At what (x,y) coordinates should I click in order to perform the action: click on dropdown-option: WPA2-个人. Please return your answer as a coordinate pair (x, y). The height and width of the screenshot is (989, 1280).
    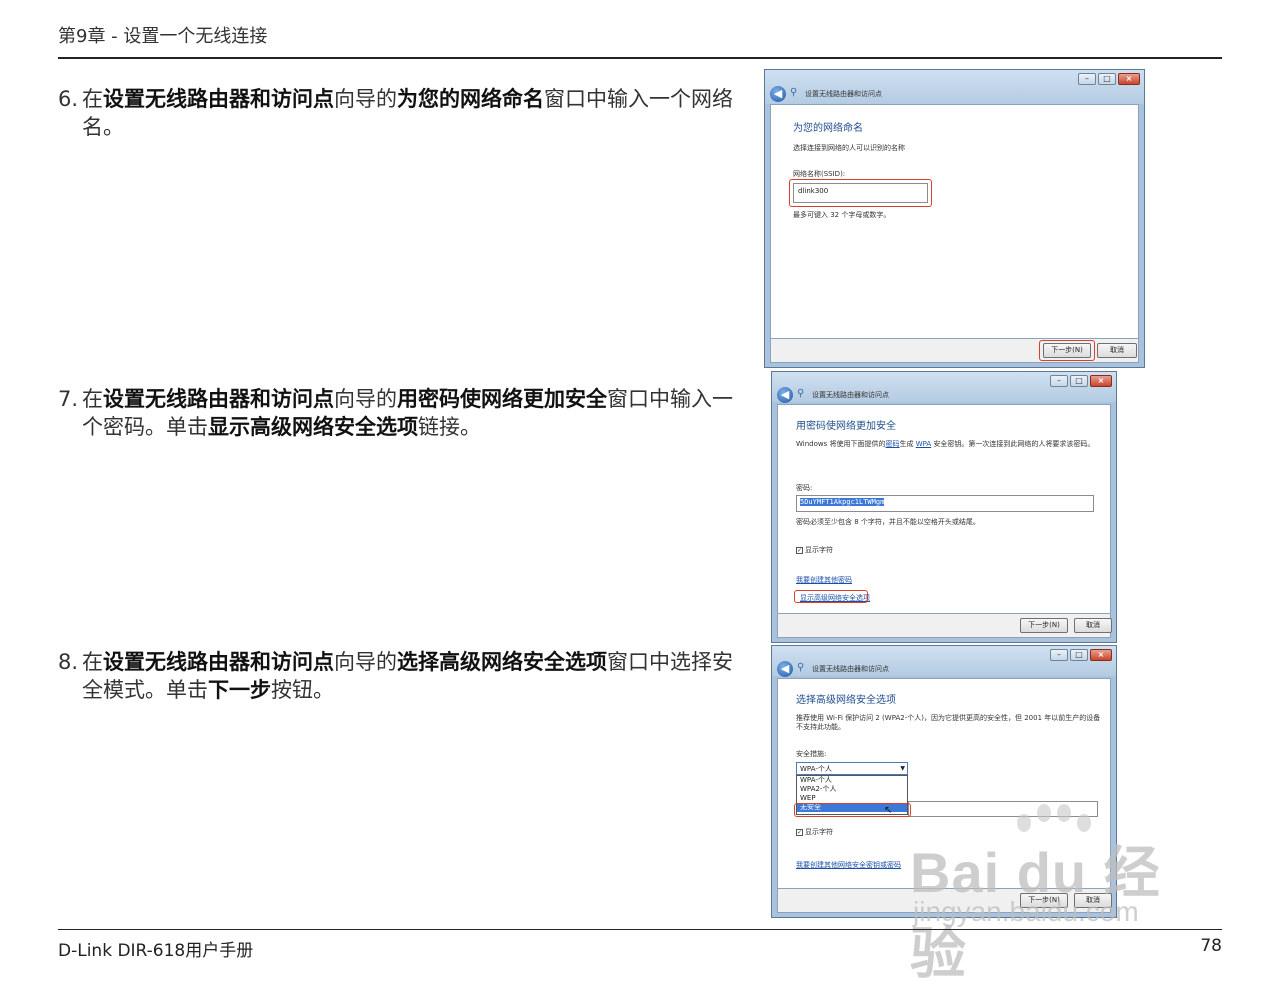
    Looking at the image, I should click on (852, 789).